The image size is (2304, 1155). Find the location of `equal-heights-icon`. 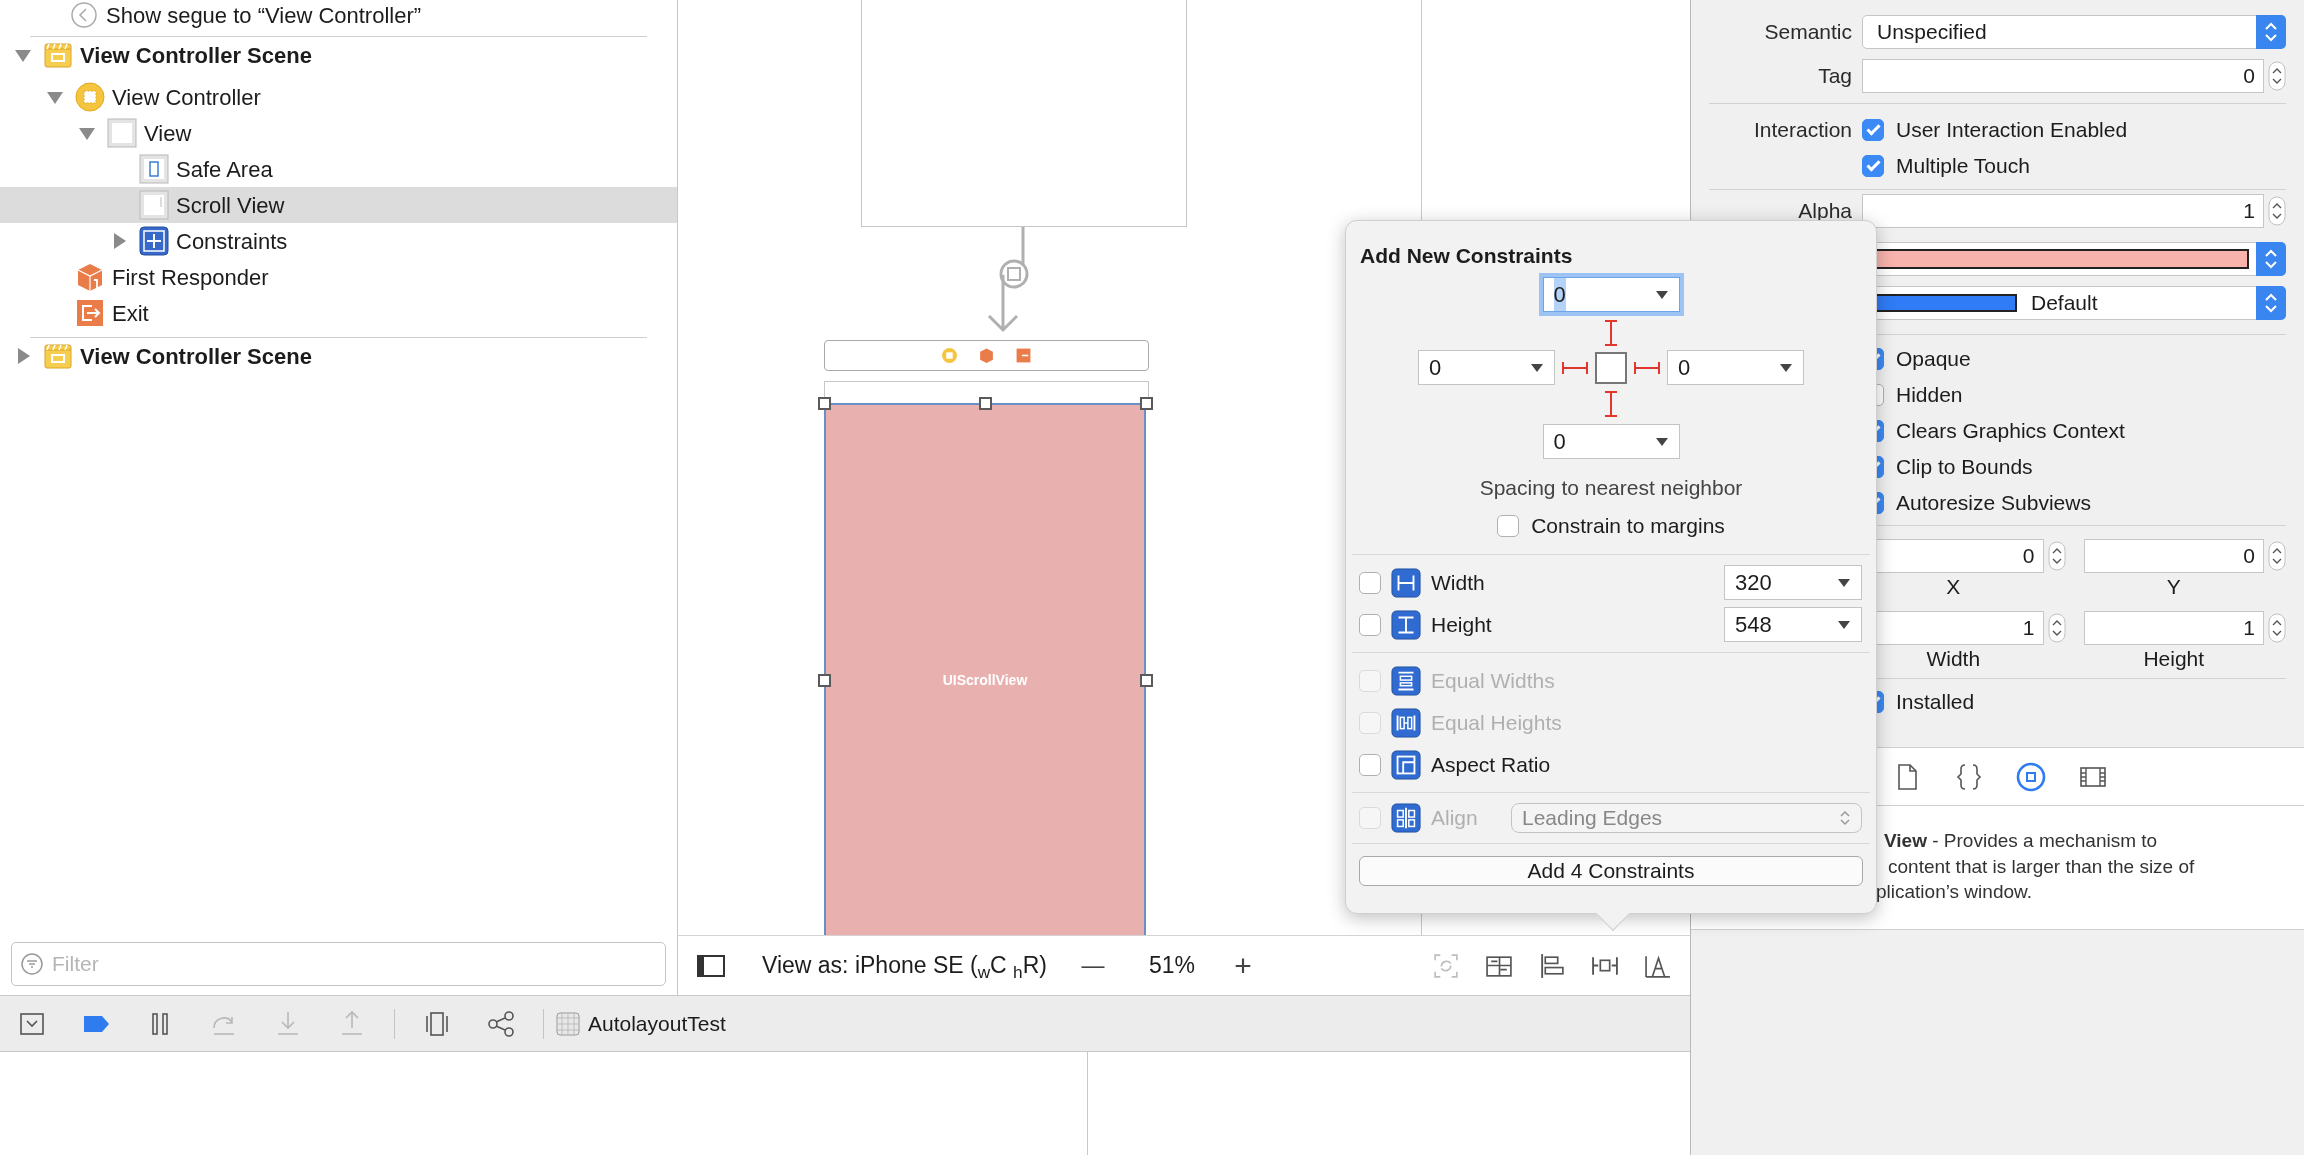

equal-heights-icon is located at coordinates (1406, 722).